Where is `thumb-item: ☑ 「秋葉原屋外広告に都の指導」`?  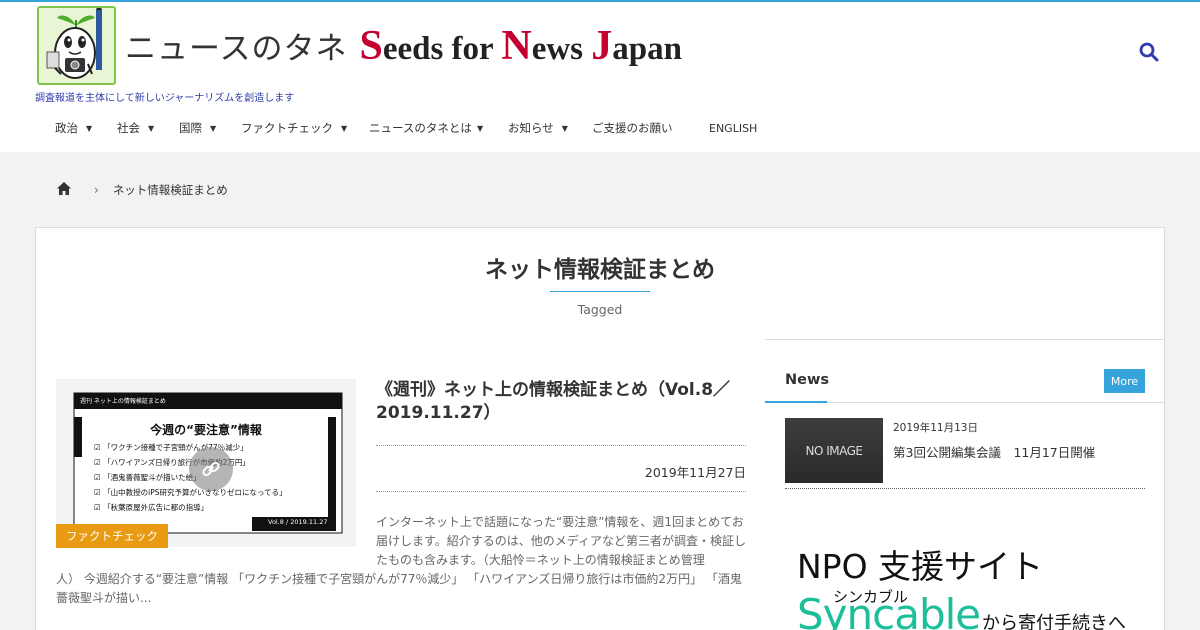 thumb-item: ☑ 「秋葉原屋外広告に都の指導」 is located at coordinates (151, 507).